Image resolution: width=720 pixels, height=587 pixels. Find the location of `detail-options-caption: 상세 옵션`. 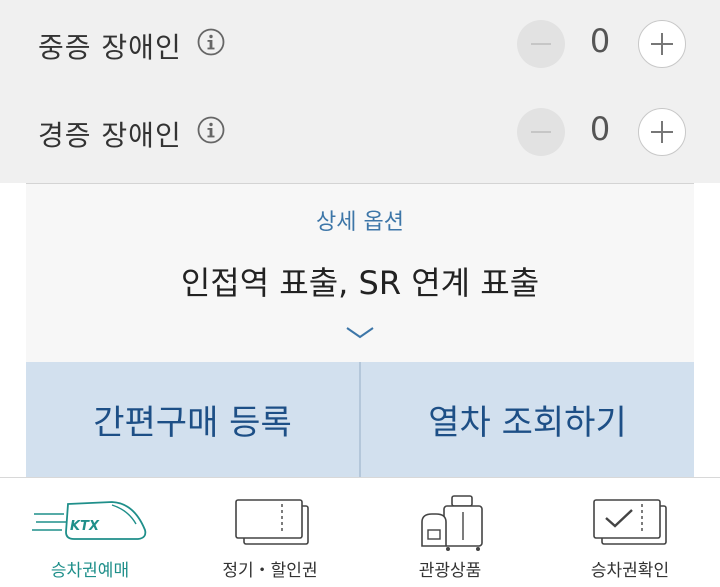

detail-options-caption: 상세 옵션 is located at coordinates (360, 222).